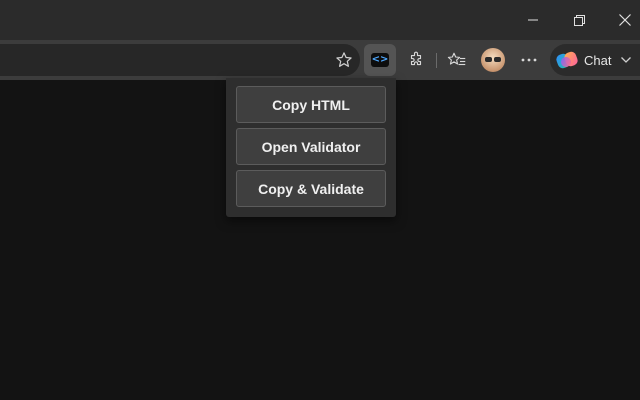 Image resolution: width=640 pixels, height=400 pixels. I want to click on browser-toolbar: <> Chat, so click(320, 60).